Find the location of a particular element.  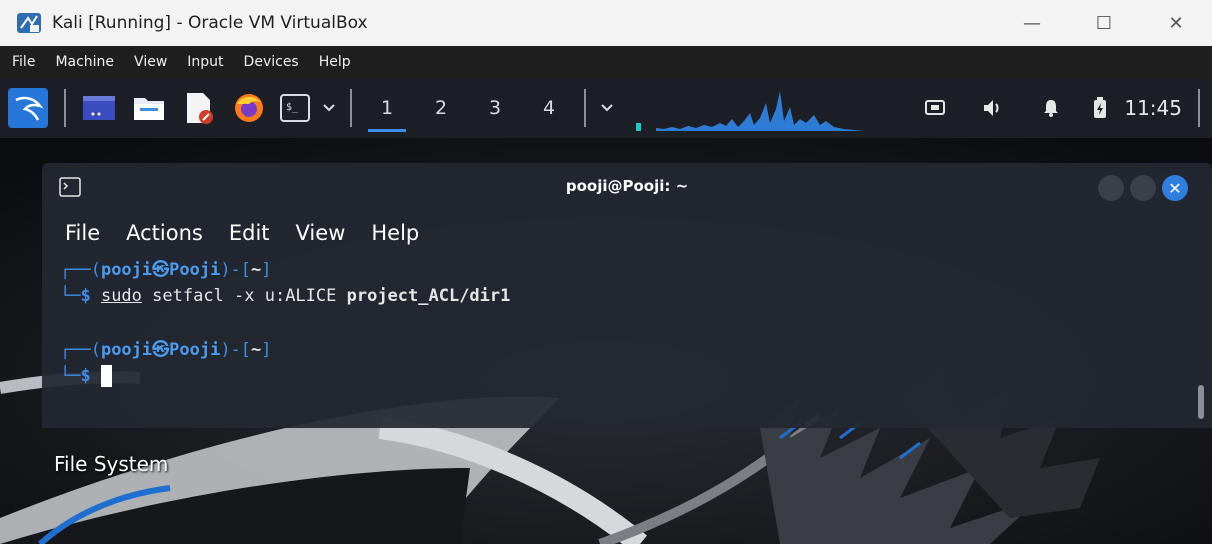

host-menu-view: View is located at coordinates (150, 62).